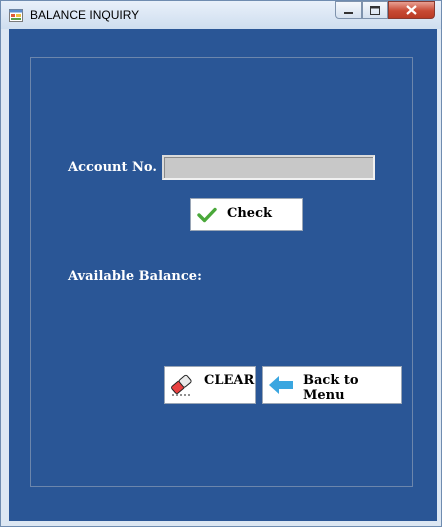 This screenshot has height=527, width=442. What do you see at coordinates (229, 380) in the screenshot?
I see `clear-button-label: CLEAR` at bounding box center [229, 380].